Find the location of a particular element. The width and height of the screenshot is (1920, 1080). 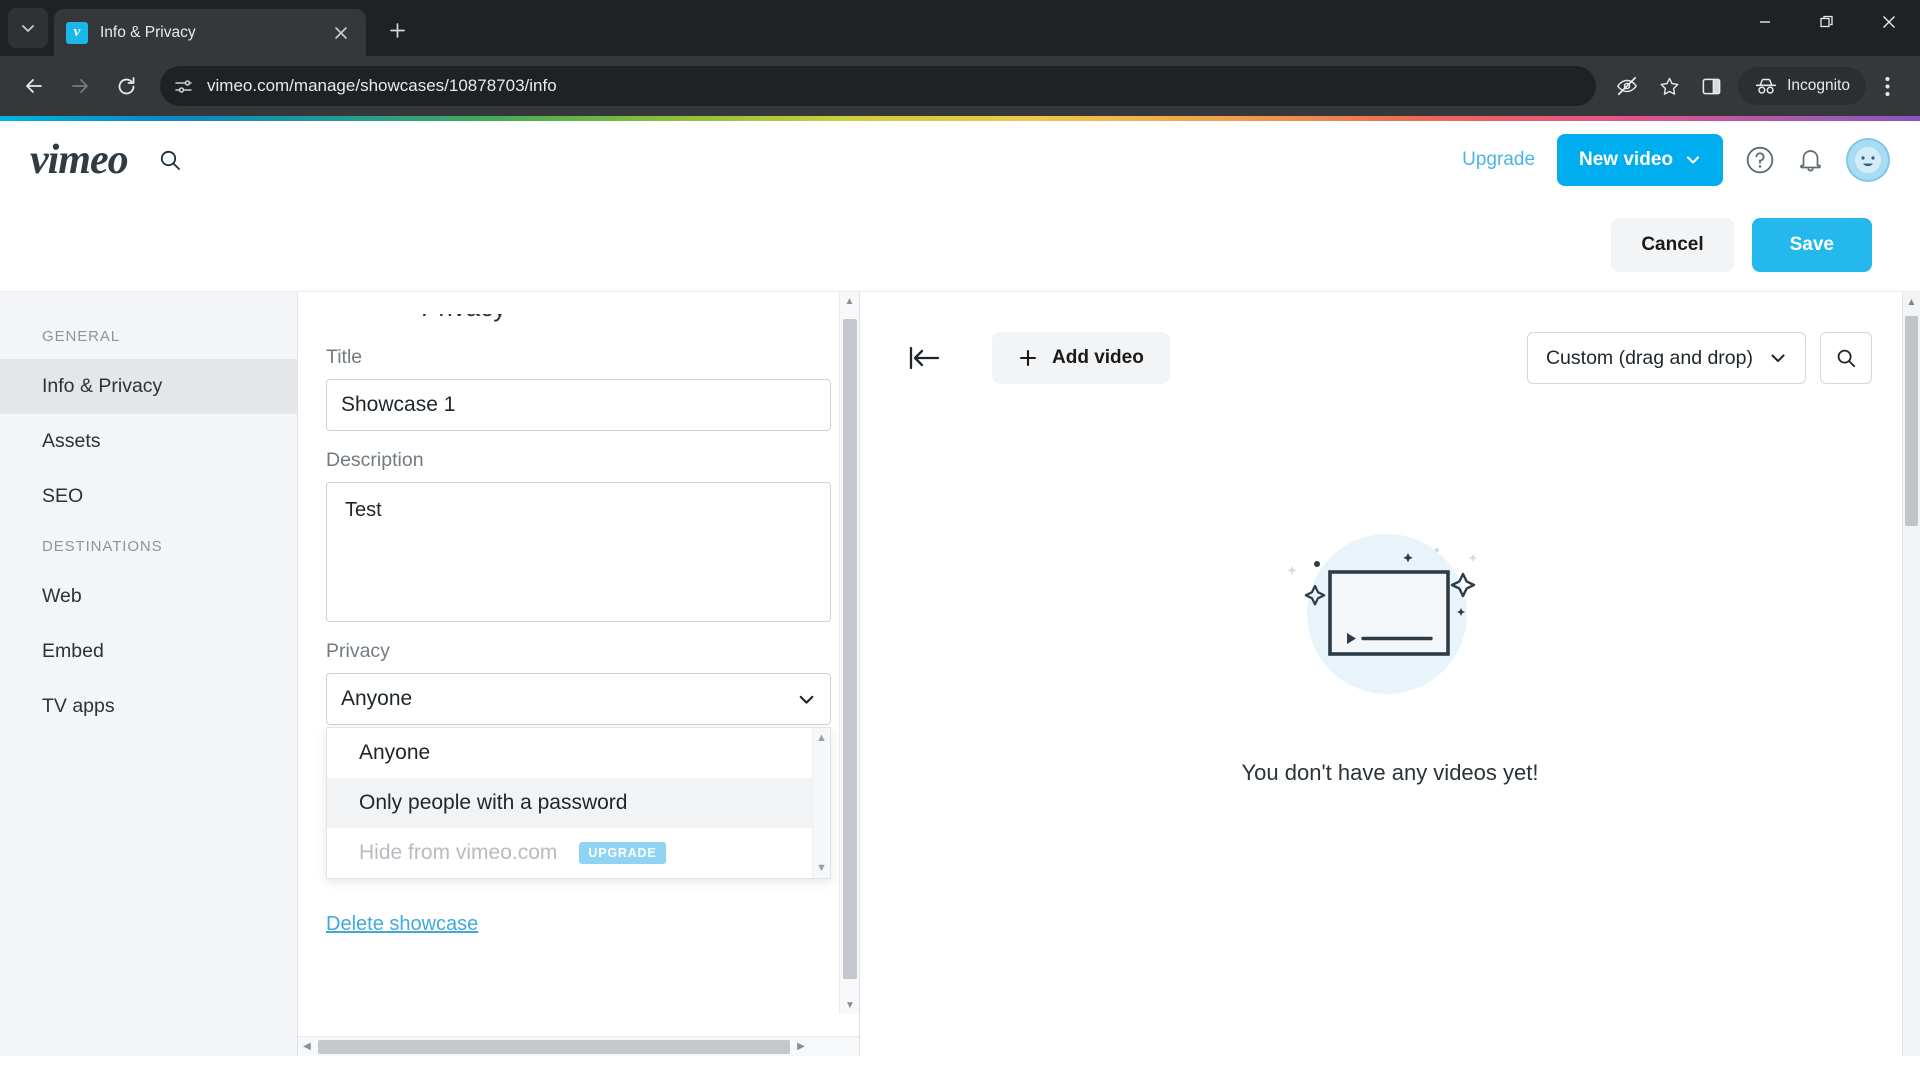

plus-icon is located at coordinates (1028, 358).